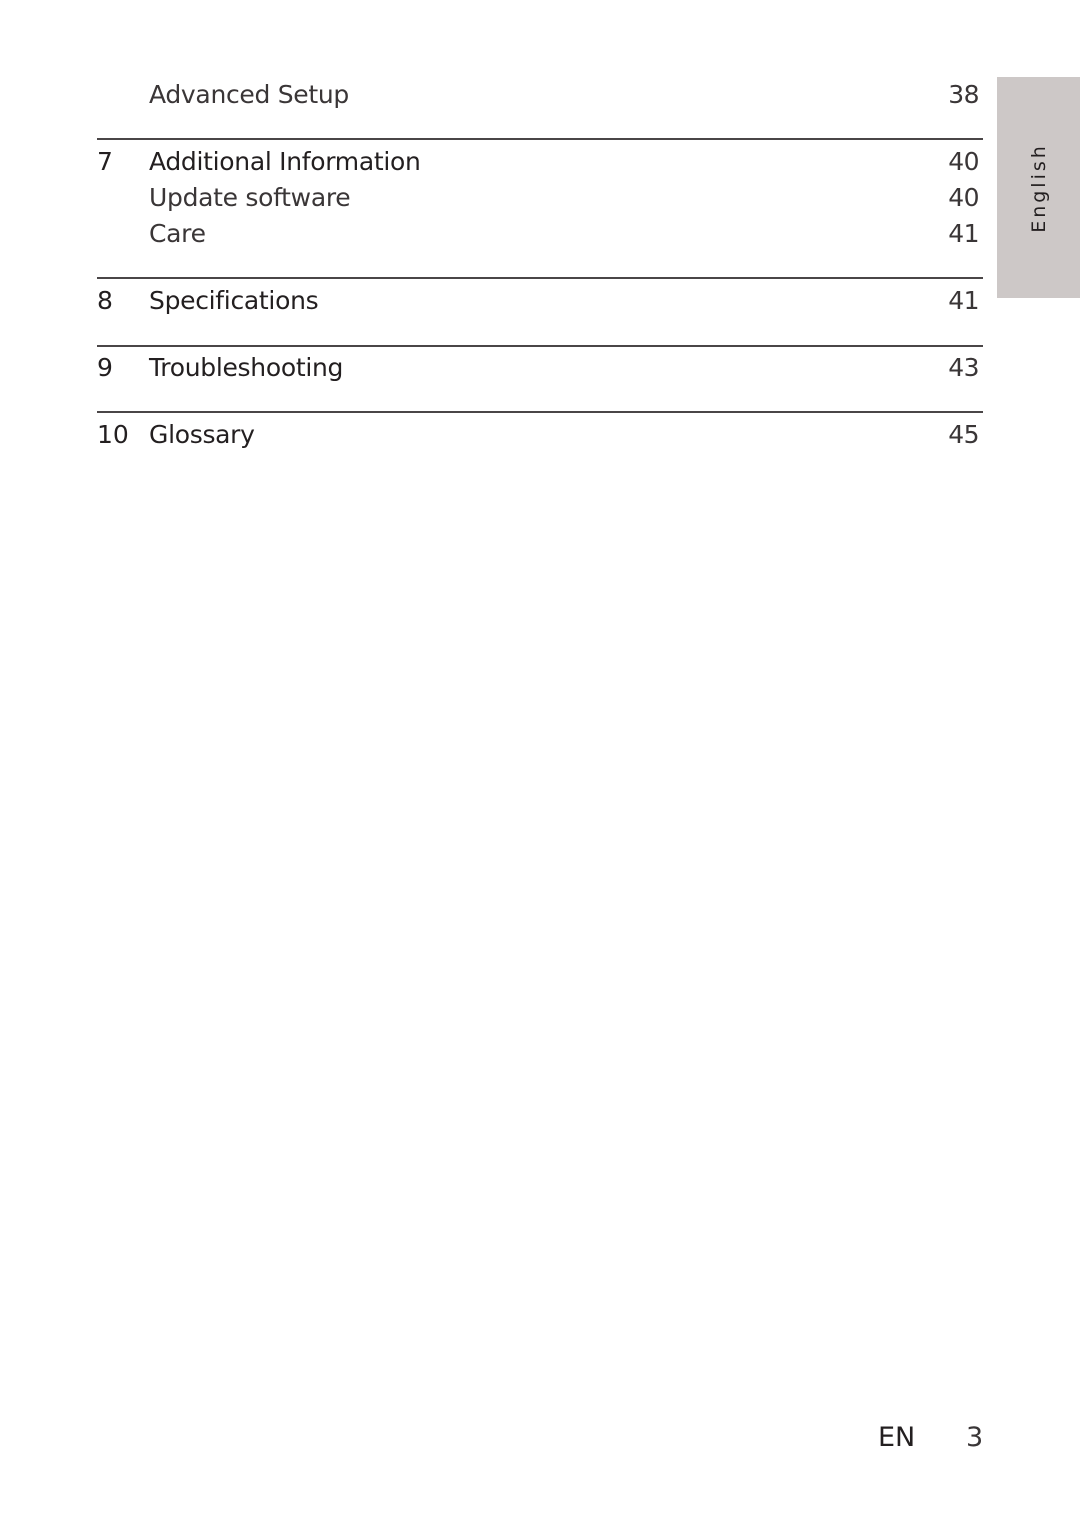 The image size is (1080, 1522). Describe the element at coordinates (540, 198) in the screenshot. I see `toc-entry-update-software: Update software 40` at that location.